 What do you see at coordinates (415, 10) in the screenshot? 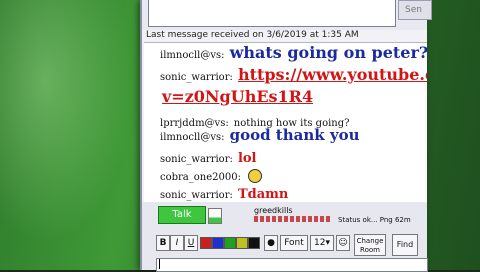
I see `send-button: Sen` at bounding box center [415, 10].